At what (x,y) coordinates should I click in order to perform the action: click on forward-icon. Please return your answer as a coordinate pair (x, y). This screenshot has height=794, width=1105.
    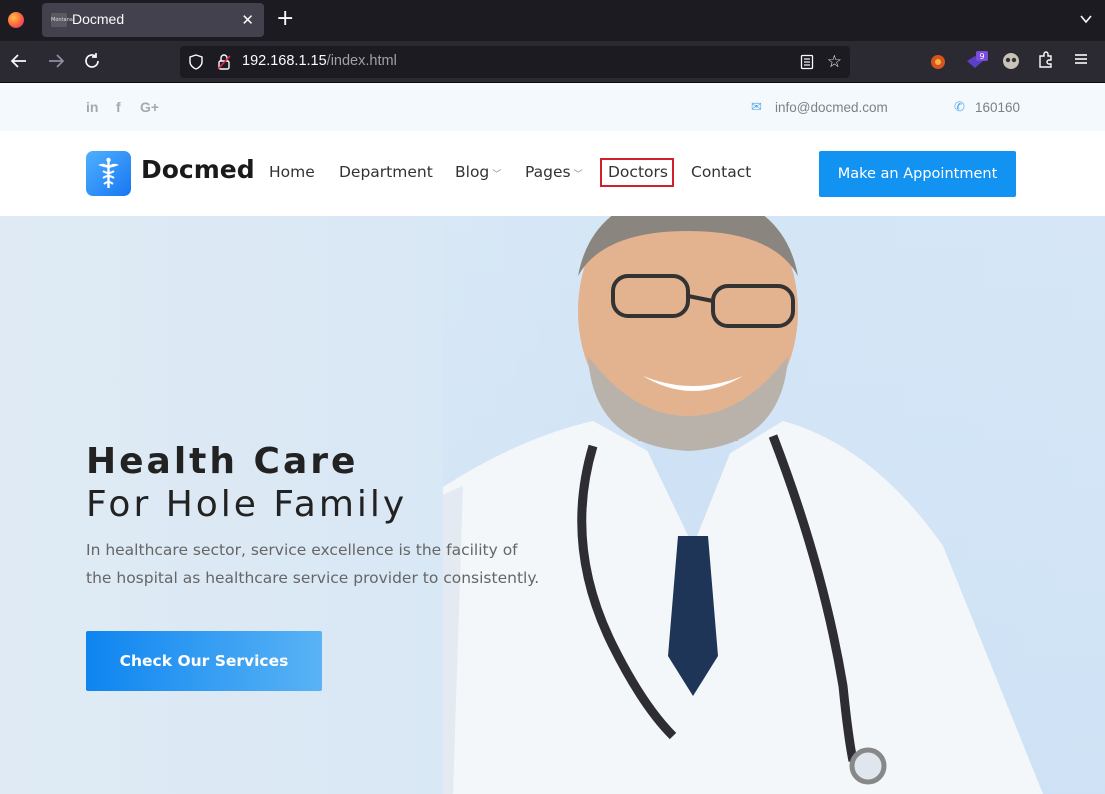
    Looking at the image, I should click on (56, 63).